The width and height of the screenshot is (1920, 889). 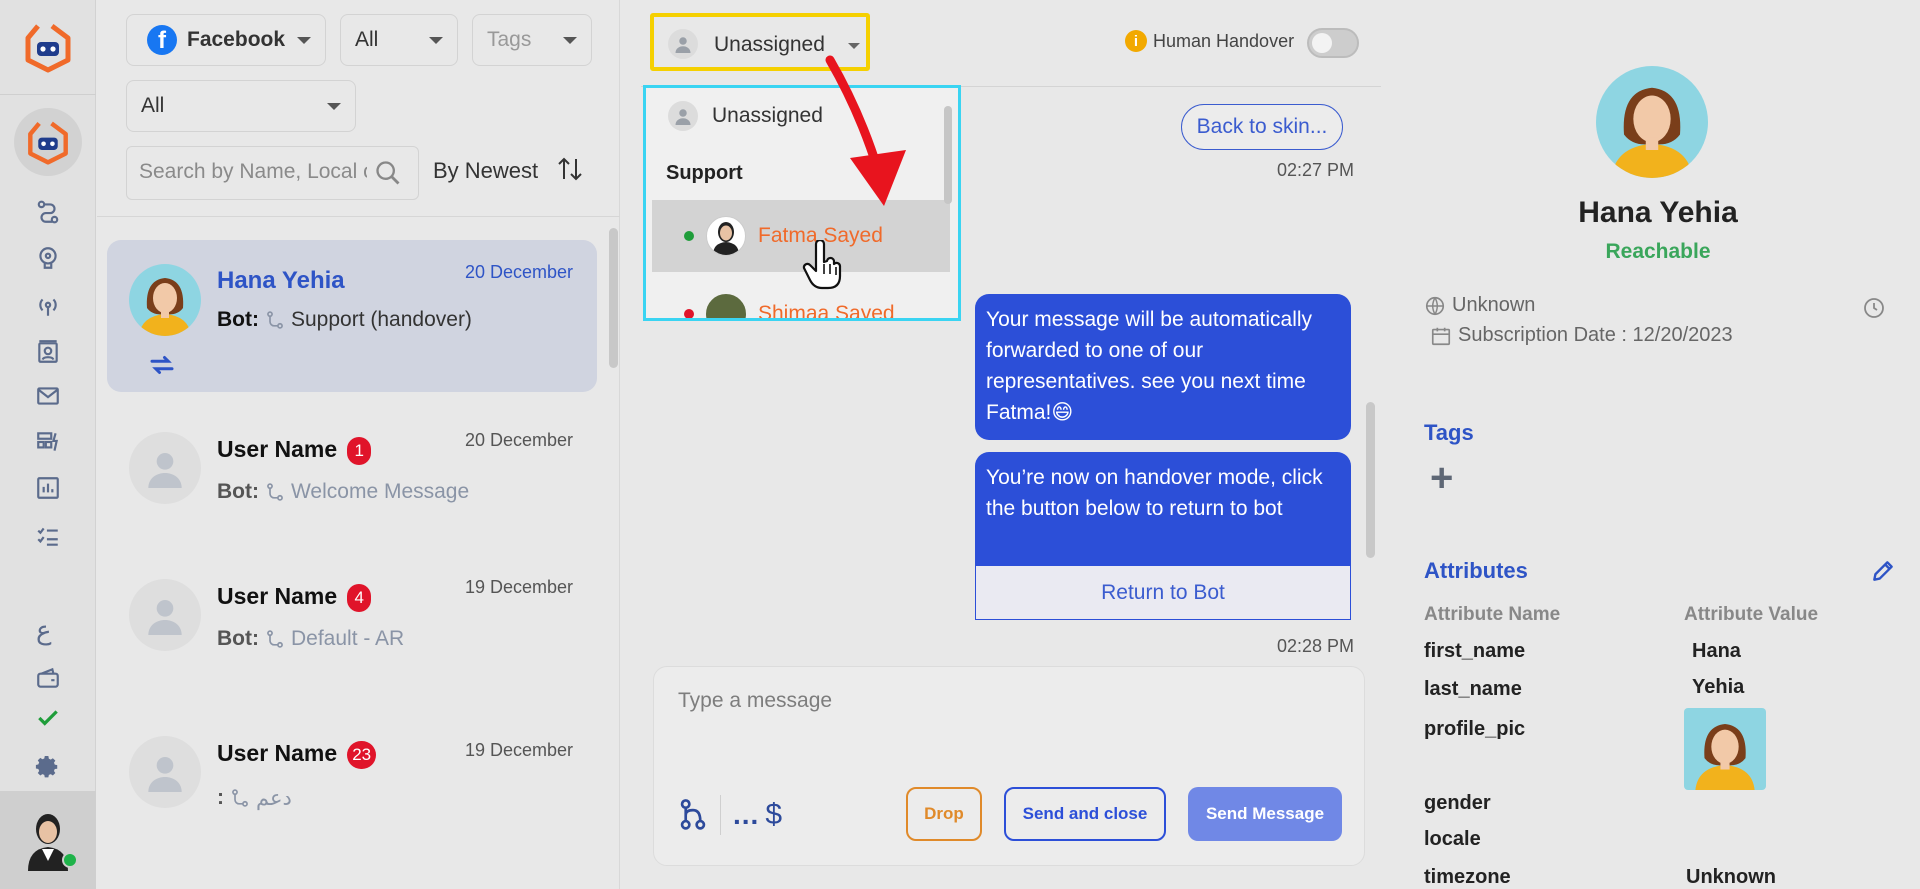 I want to click on language-switch: ع, so click(x=44, y=631).